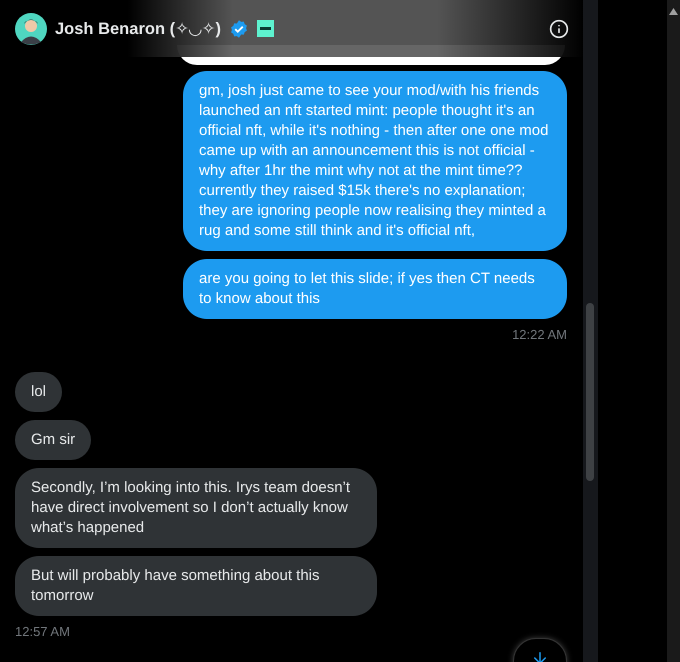  Describe the element at coordinates (265, 28) in the screenshot. I see `affiliate-logo-icon` at that location.